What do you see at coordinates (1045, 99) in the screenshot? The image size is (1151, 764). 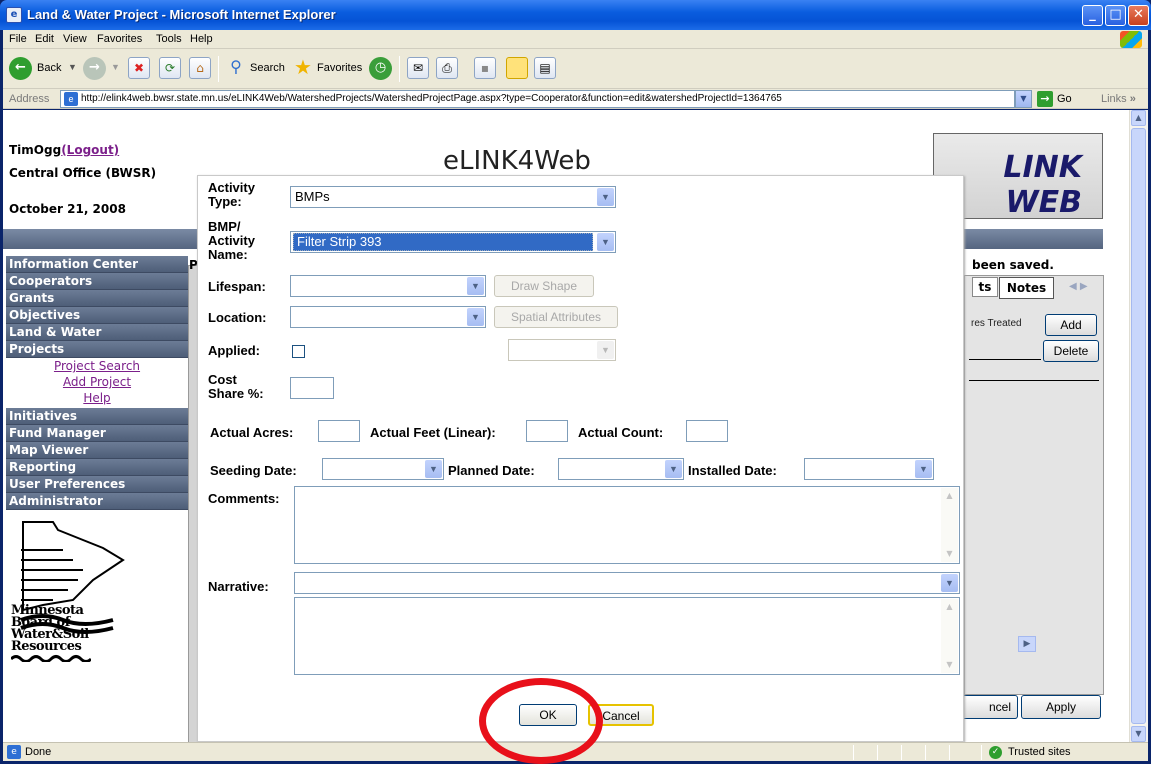 I see `go-arrow-icon: →` at bounding box center [1045, 99].